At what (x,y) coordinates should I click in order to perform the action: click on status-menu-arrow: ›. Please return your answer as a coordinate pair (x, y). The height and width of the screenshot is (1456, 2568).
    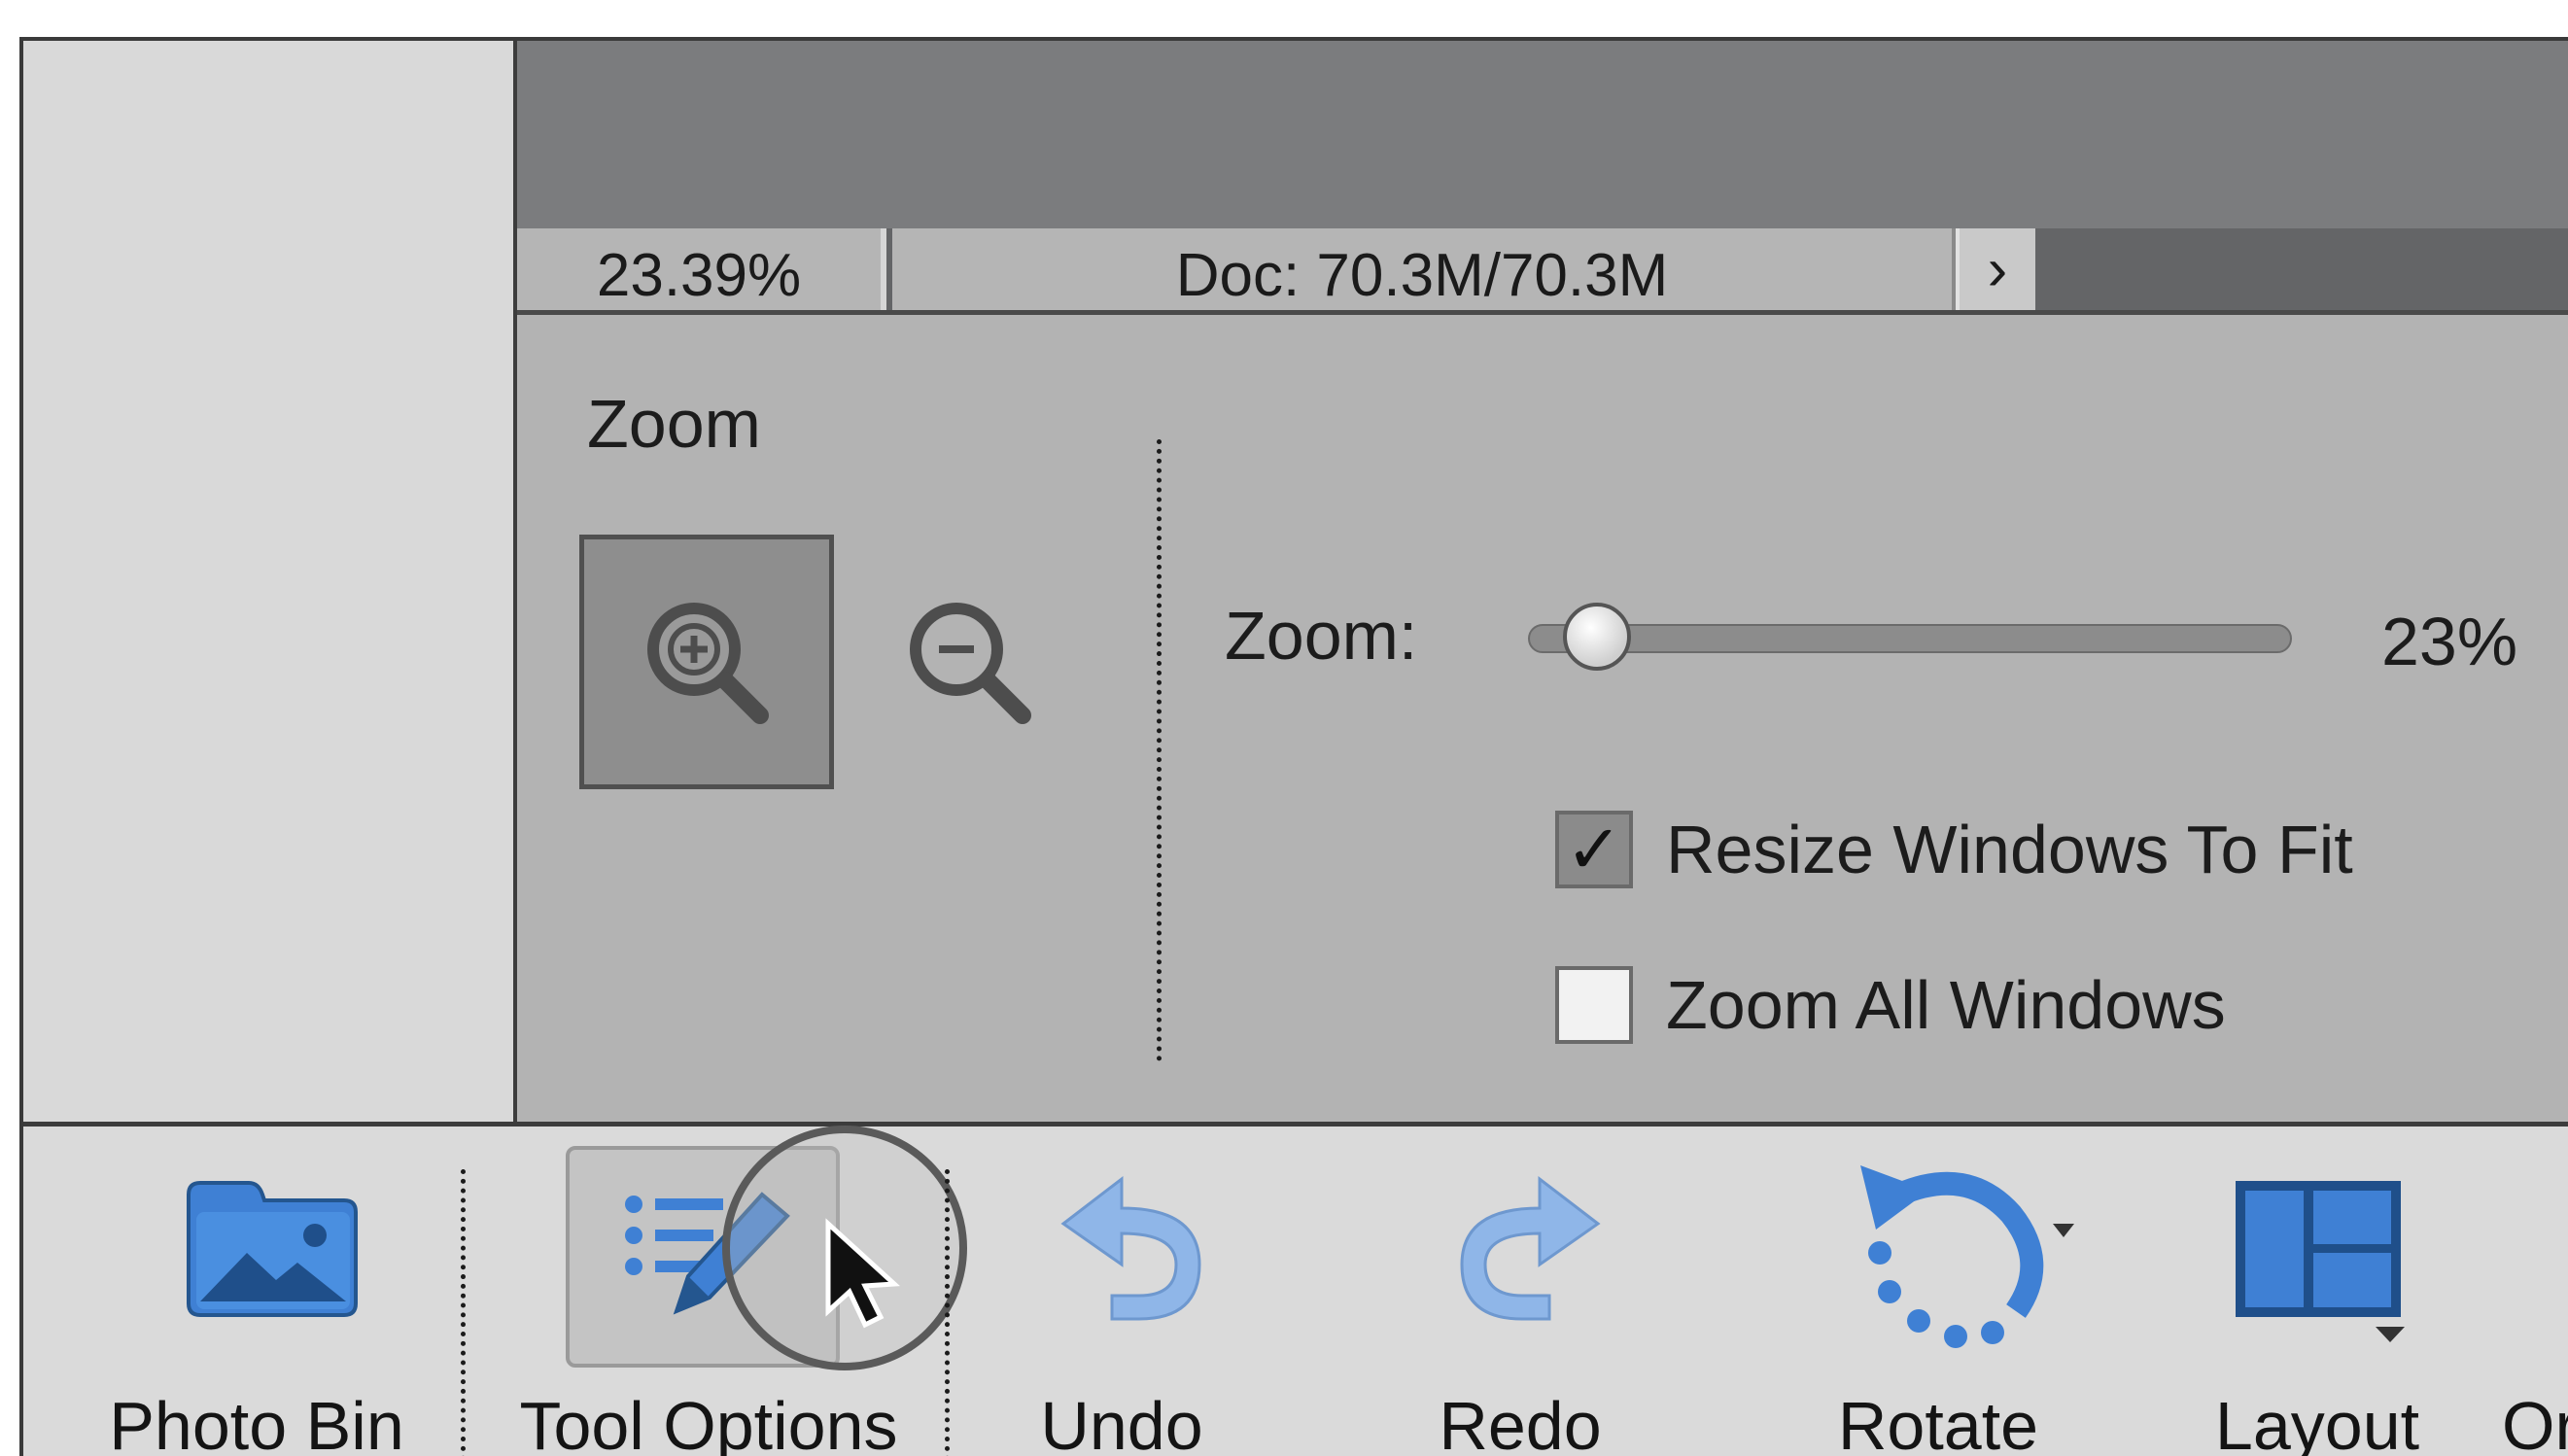
    Looking at the image, I should click on (1995, 269).